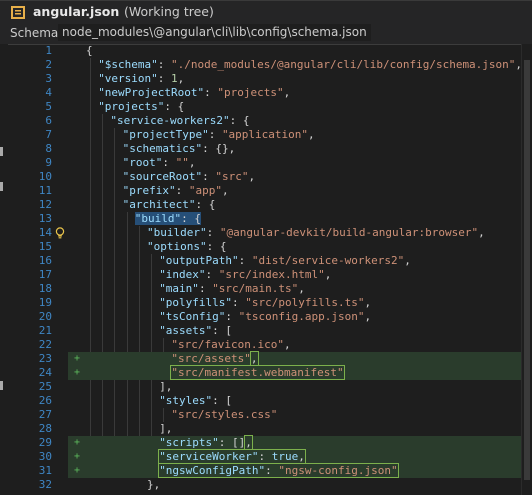 This screenshot has height=495, width=532. Describe the element at coordinates (45, 386) in the screenshot. I see `line-number: 25` at that location.